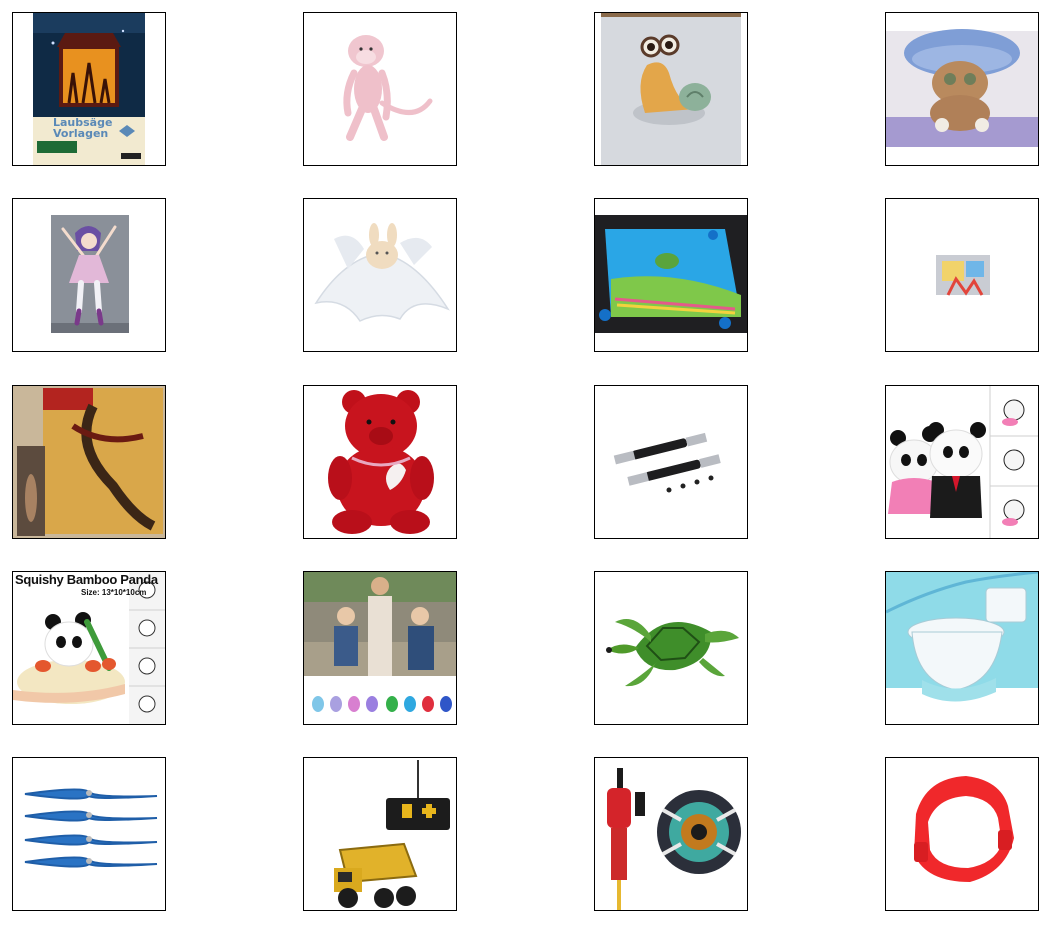  Describe the element at coordinates (91, 828) in the screenshot. I see `propellers-image` at that location.